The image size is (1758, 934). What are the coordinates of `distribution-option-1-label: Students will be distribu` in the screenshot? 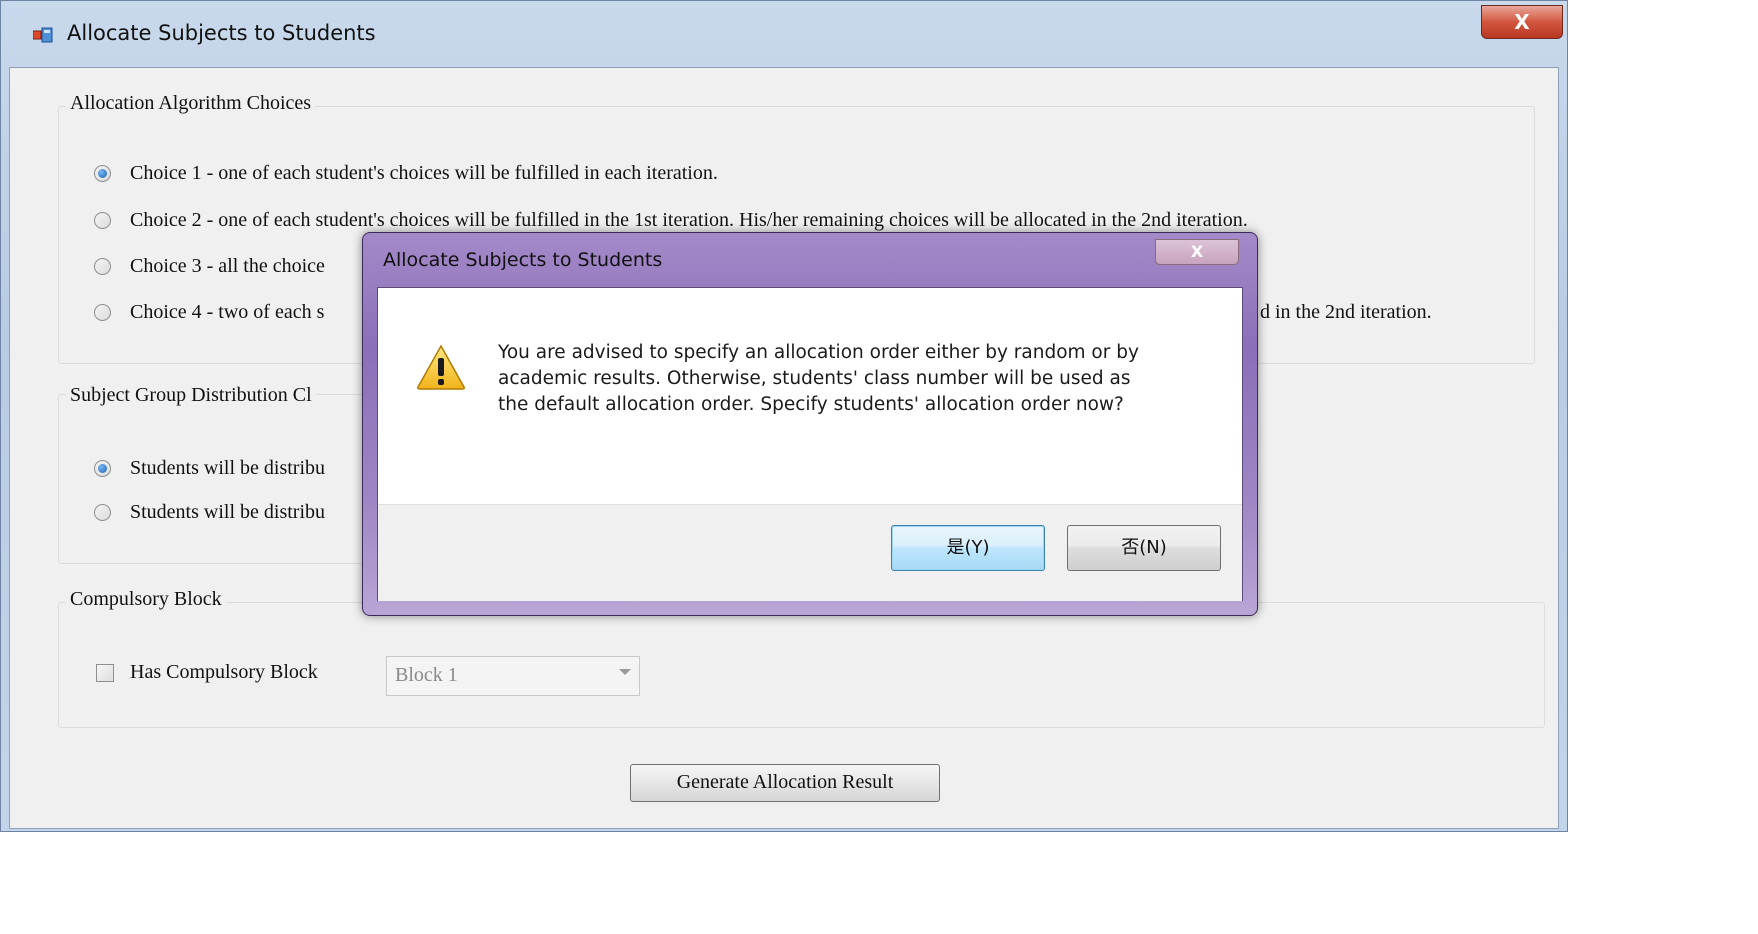 It's located at (227, 468).